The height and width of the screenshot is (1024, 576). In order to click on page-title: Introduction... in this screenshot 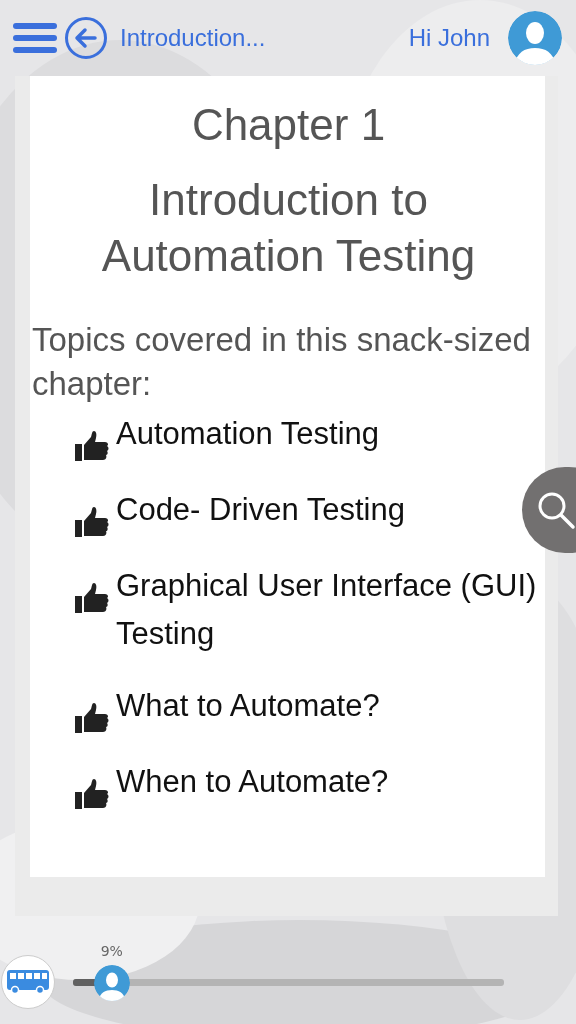, I will do `click(193, 38)`.